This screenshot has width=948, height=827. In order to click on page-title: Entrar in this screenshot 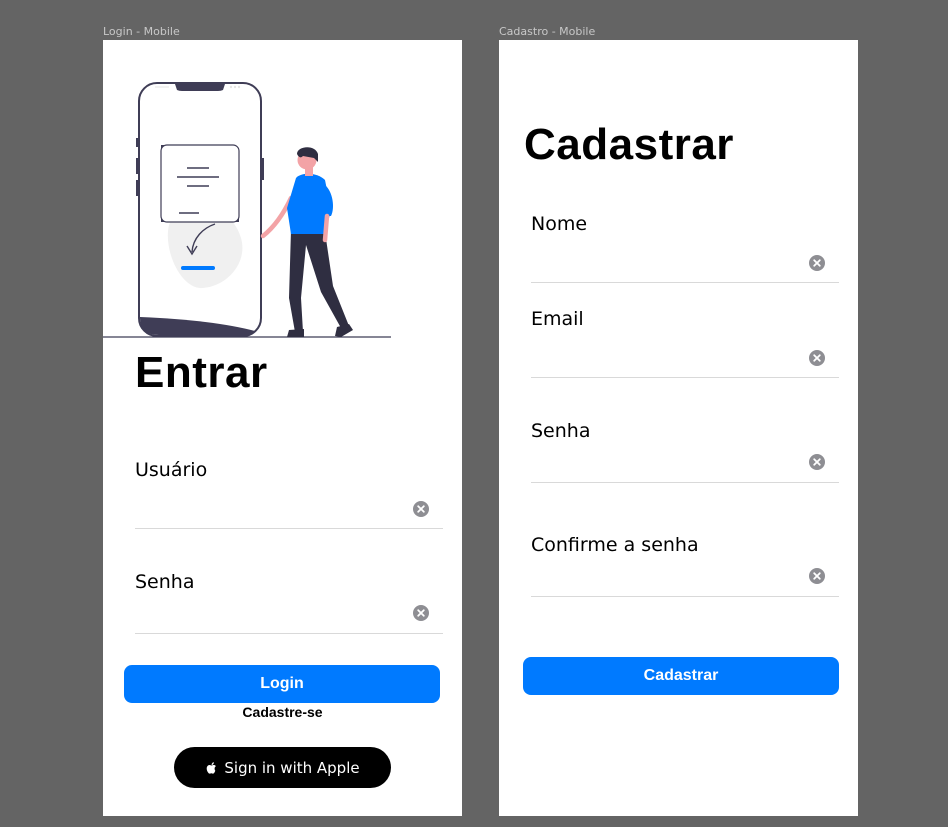, I will do `click(201, 372)`.